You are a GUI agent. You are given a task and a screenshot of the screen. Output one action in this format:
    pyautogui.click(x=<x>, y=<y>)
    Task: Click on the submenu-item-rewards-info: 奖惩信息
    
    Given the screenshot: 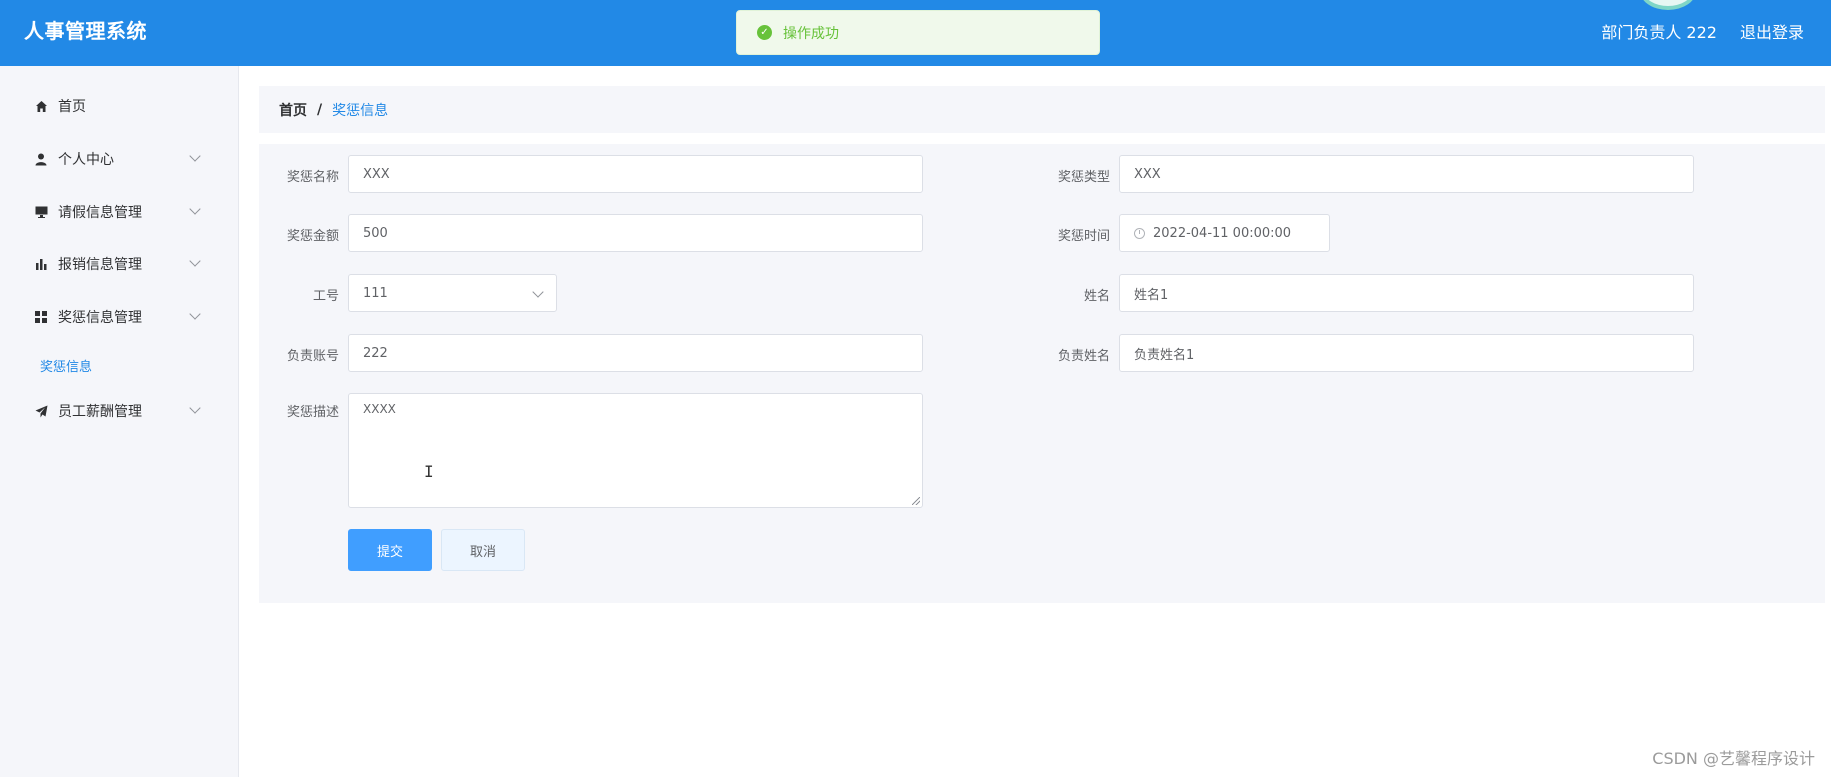 What is the action you would take?
    pyautogui.click(x=66, y=365)
    